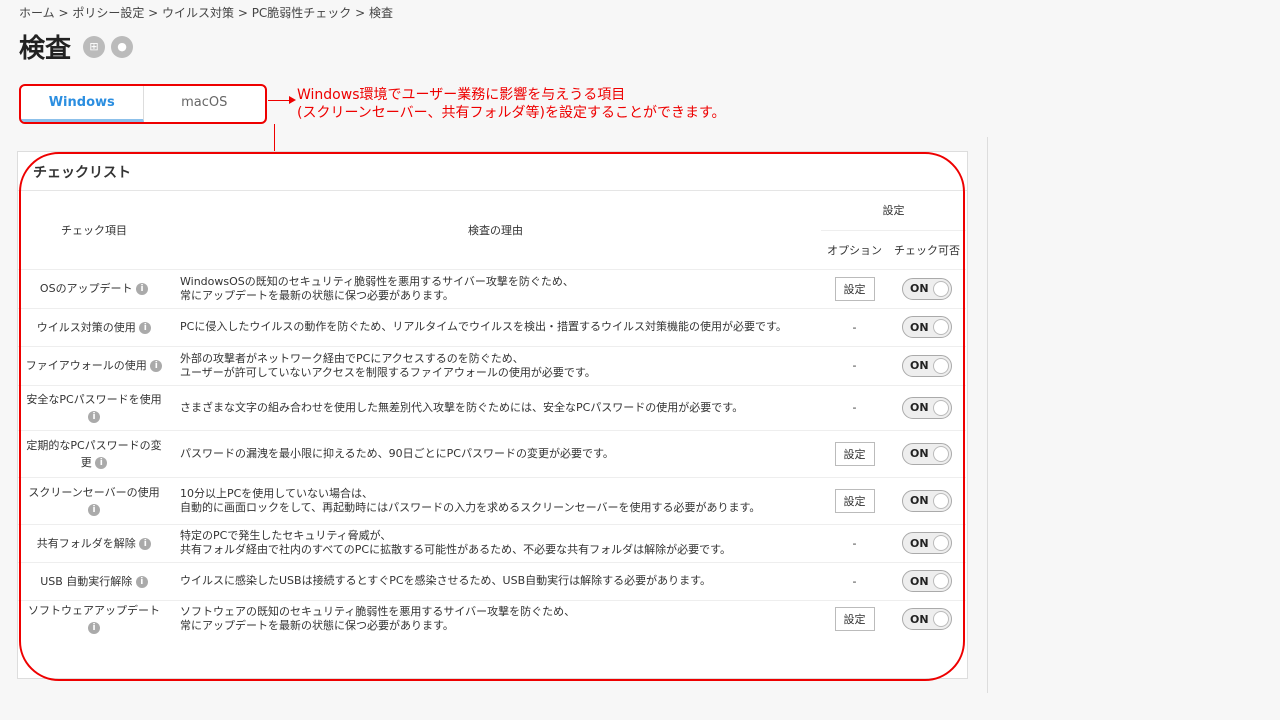 The image size is (1280, 720). What do you see at coordinates (461, 95) in the screenshot?
I see `annotation-line: Windows環境でユーザー業務に影響を与えうる項目` at bounding box center [461, 95].